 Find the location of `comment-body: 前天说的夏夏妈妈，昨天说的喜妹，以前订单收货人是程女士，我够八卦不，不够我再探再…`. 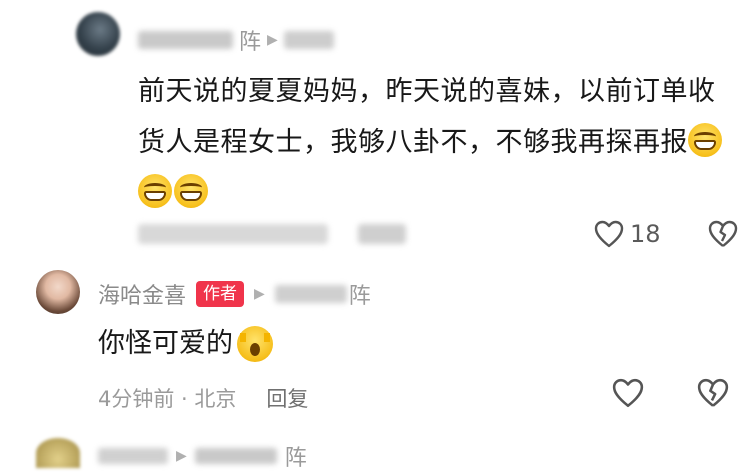

comment-body: 前天说的夏夏妈妈，昨天说的喜妹，以前订单收货人是程女士，我够八卦不，不够我再探再… is located at coordinates (427, 117).